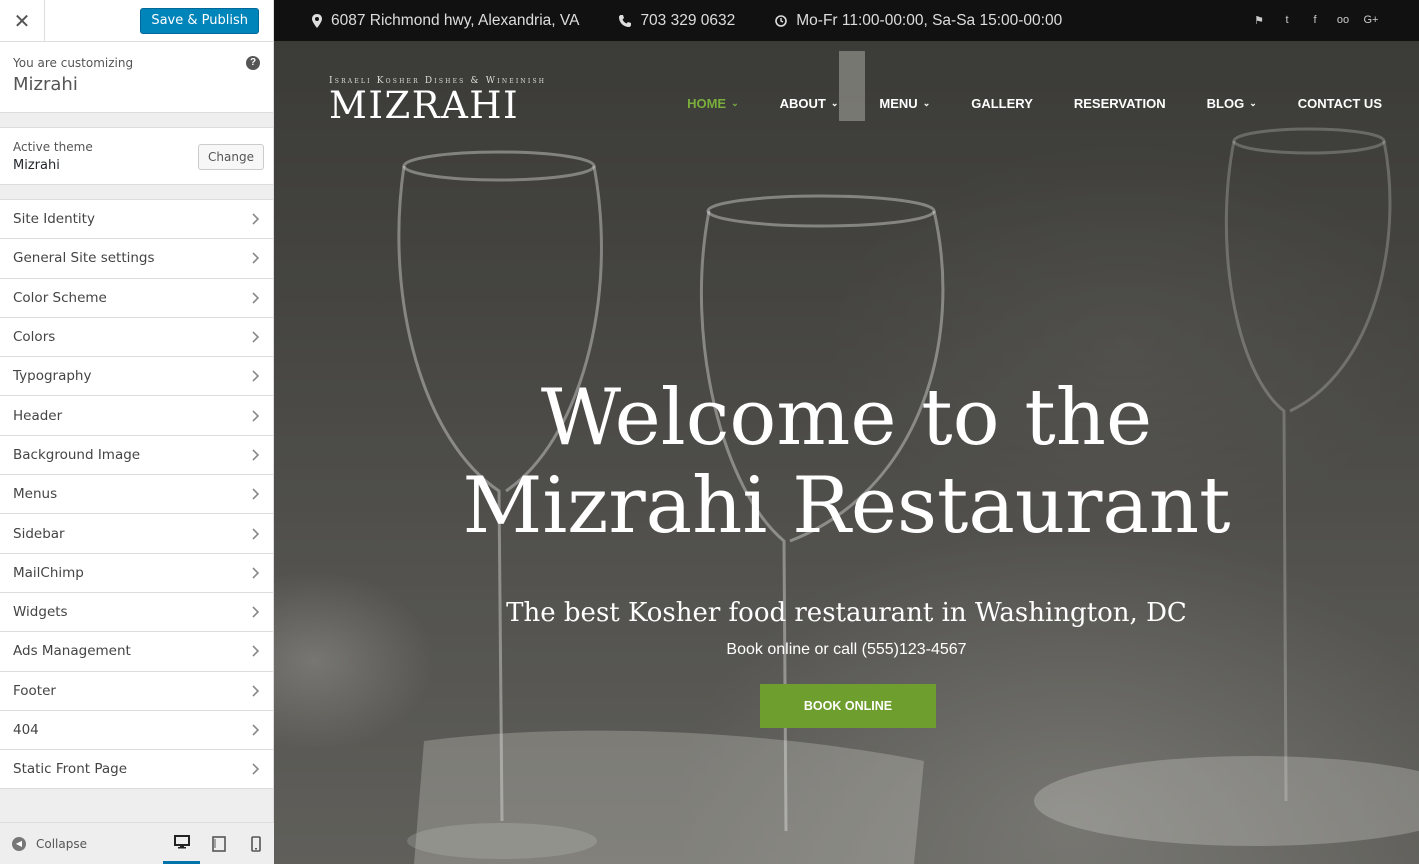 The image size is (1419, 864). What do you see at coordinates (136, 416) in the screenshot?
I see `section-header: Header` at bounding box center [136, 416].